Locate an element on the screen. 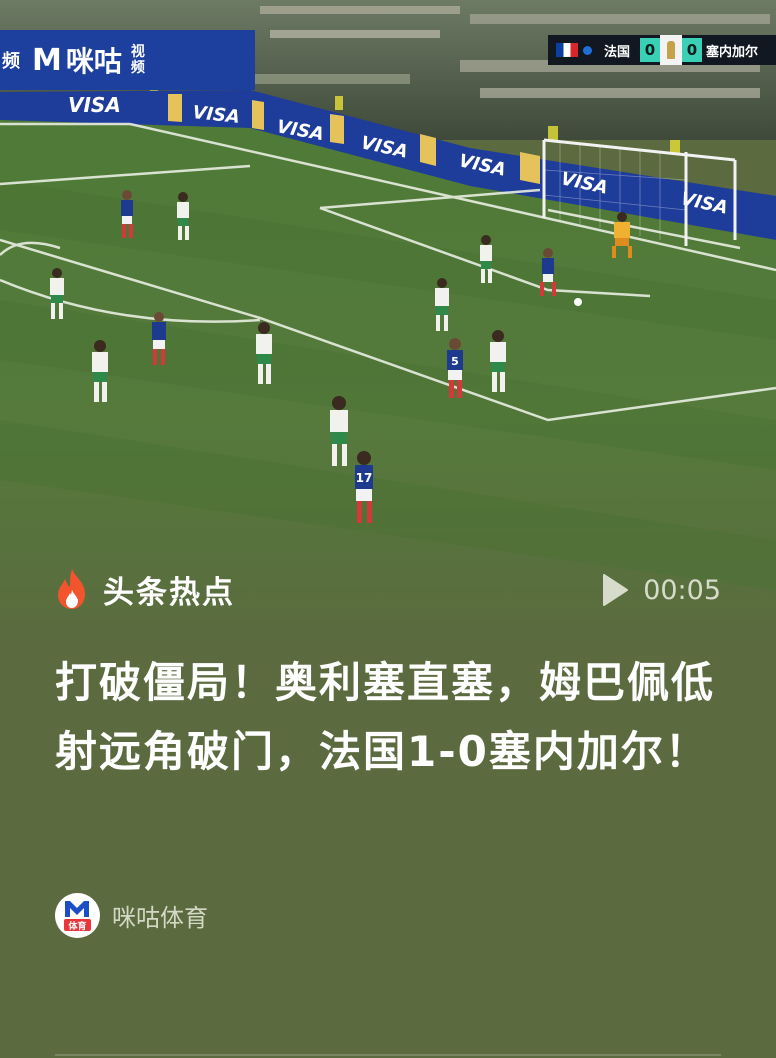 The width and height of the screenshot is (776, 1058). migu-sports-logo-icon: 体育 is located at coordinates (77, 916).